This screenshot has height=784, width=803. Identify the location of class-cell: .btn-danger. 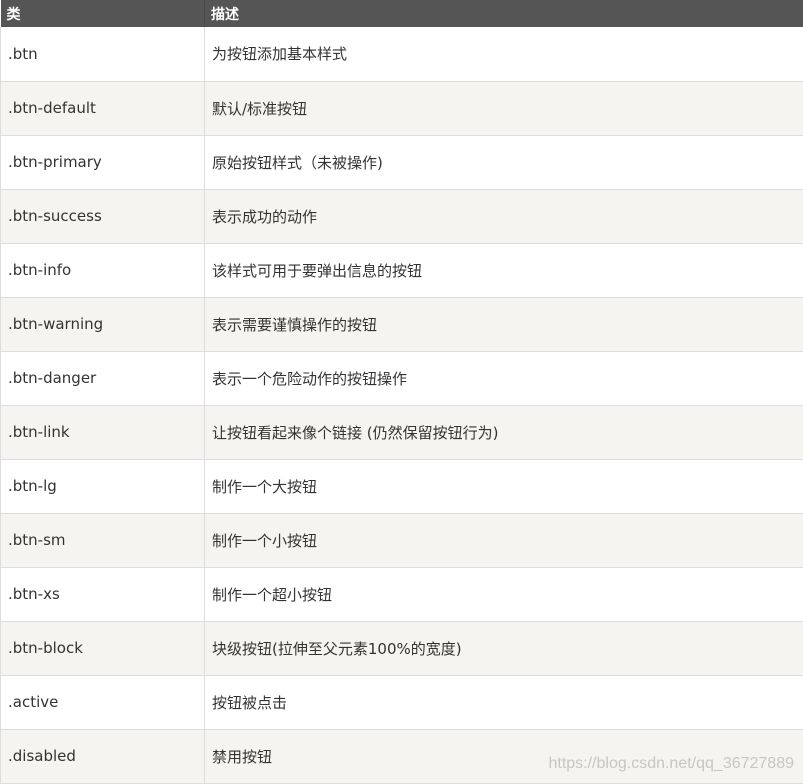
(103, 378).